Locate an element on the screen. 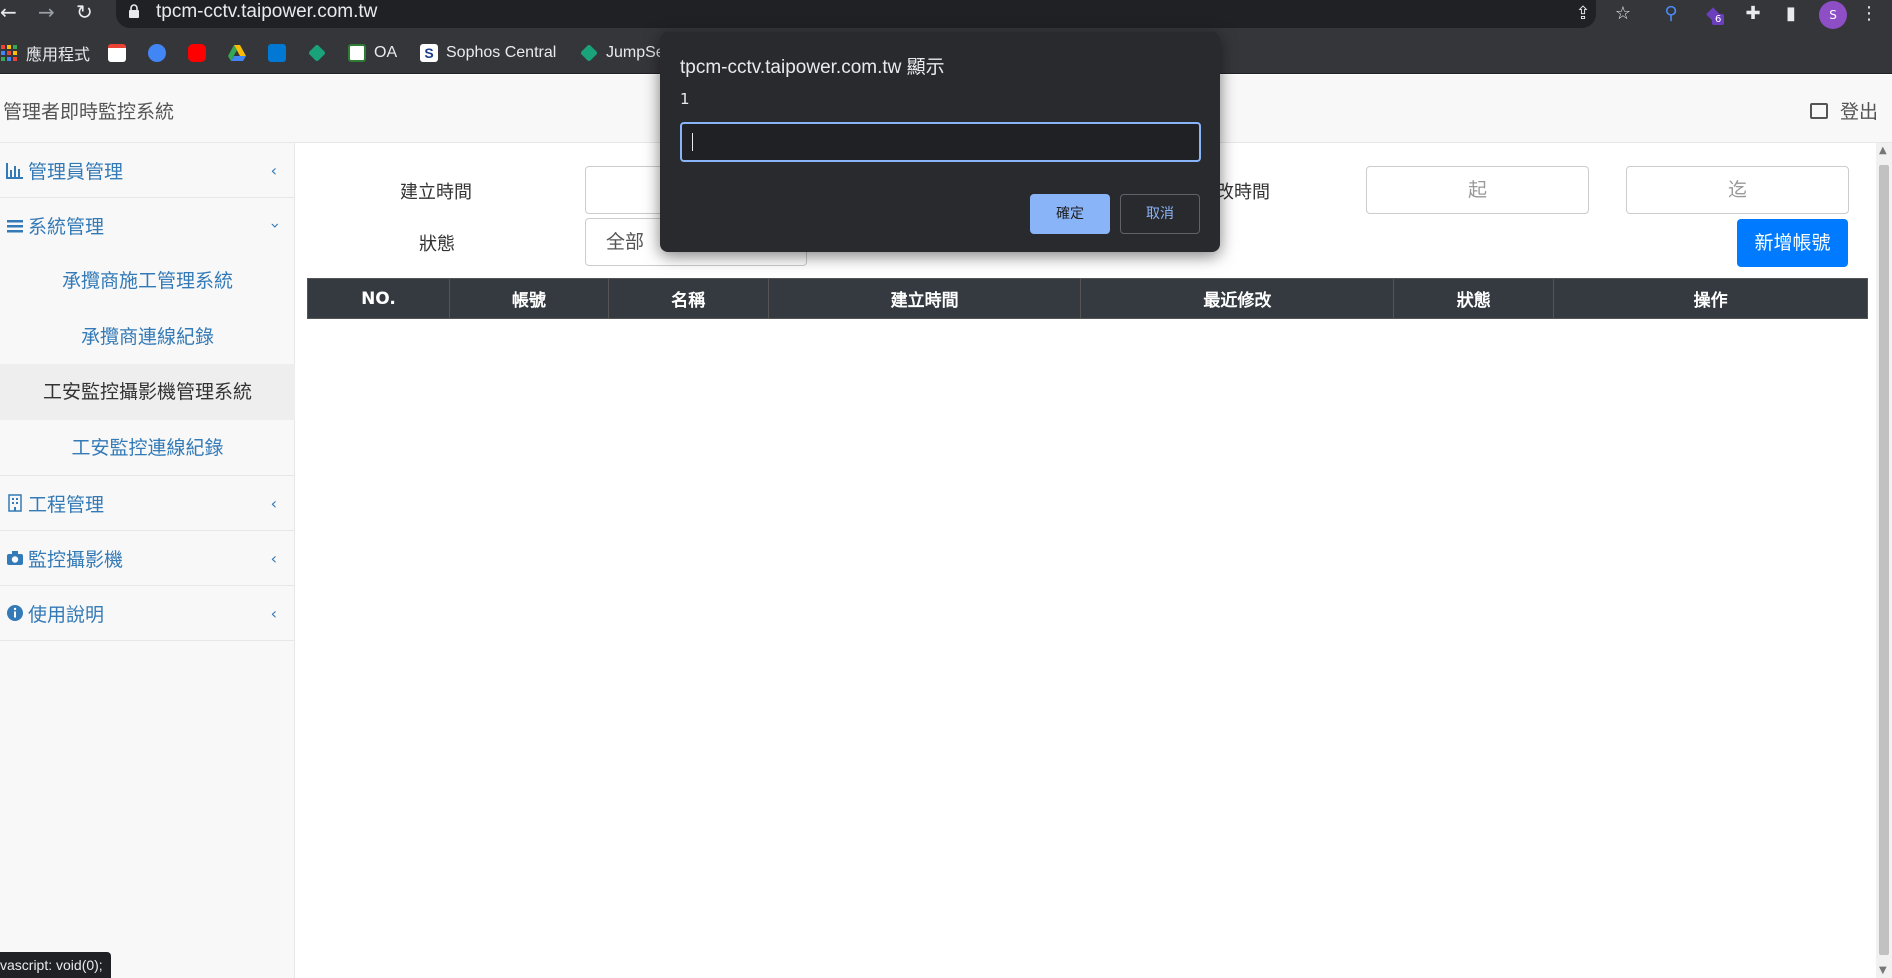 This screenshot has width=1892, height=978. drive-icon is located at coordinates (237, 53).